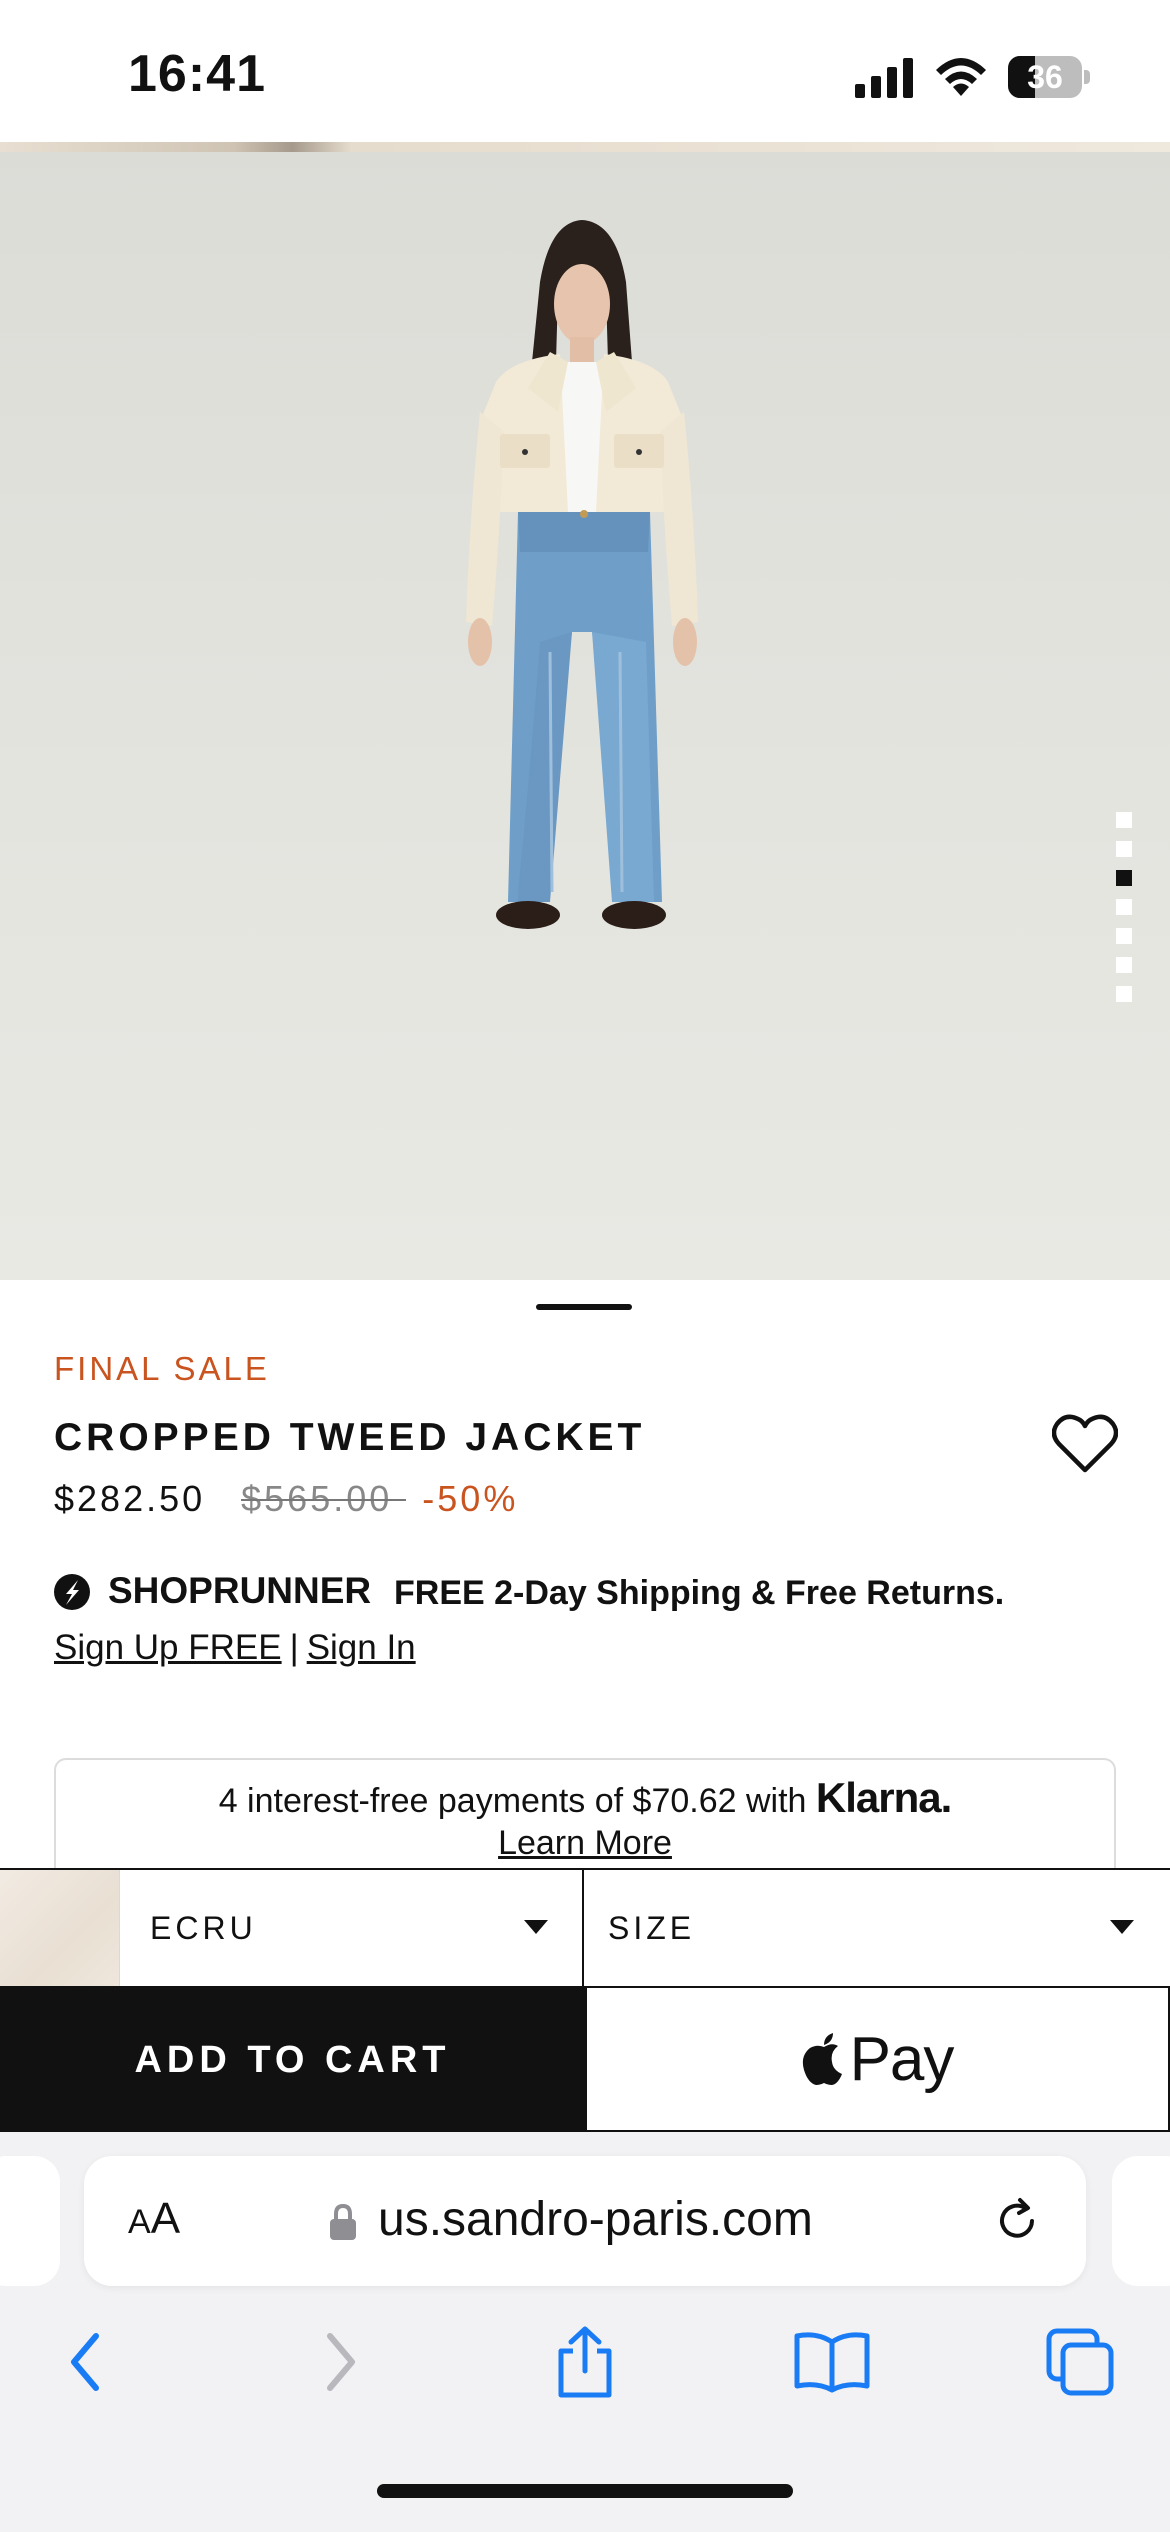 Image resolution: width=1170 pixels, height=2532 pixels. I want to click on next-tab-edge, so click(1141, 2221).